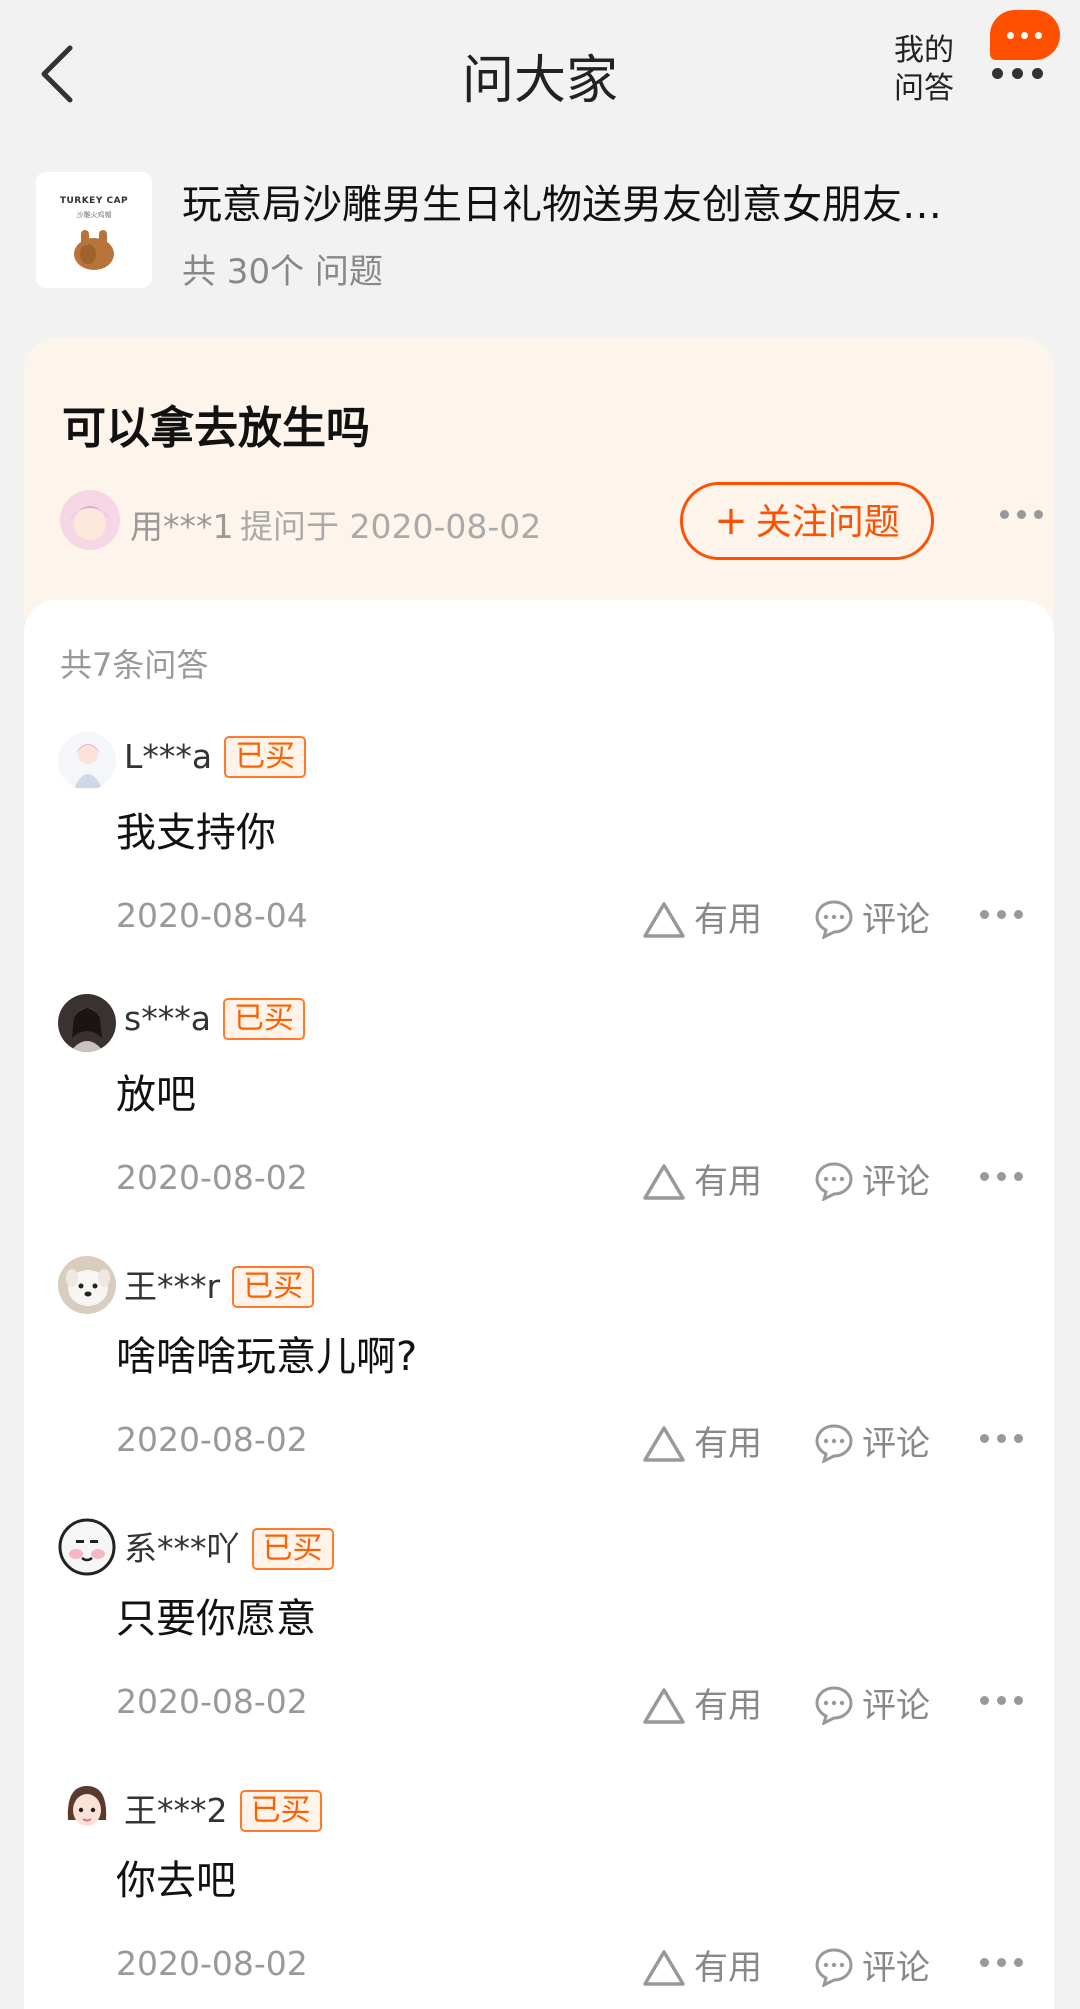 The height and width of the screenshot is (2009, 1080). I want to click on question-card: 可以拿去放生吗 用***1 提问于 2020-08-02 + 关注问题, so click(539, 478).